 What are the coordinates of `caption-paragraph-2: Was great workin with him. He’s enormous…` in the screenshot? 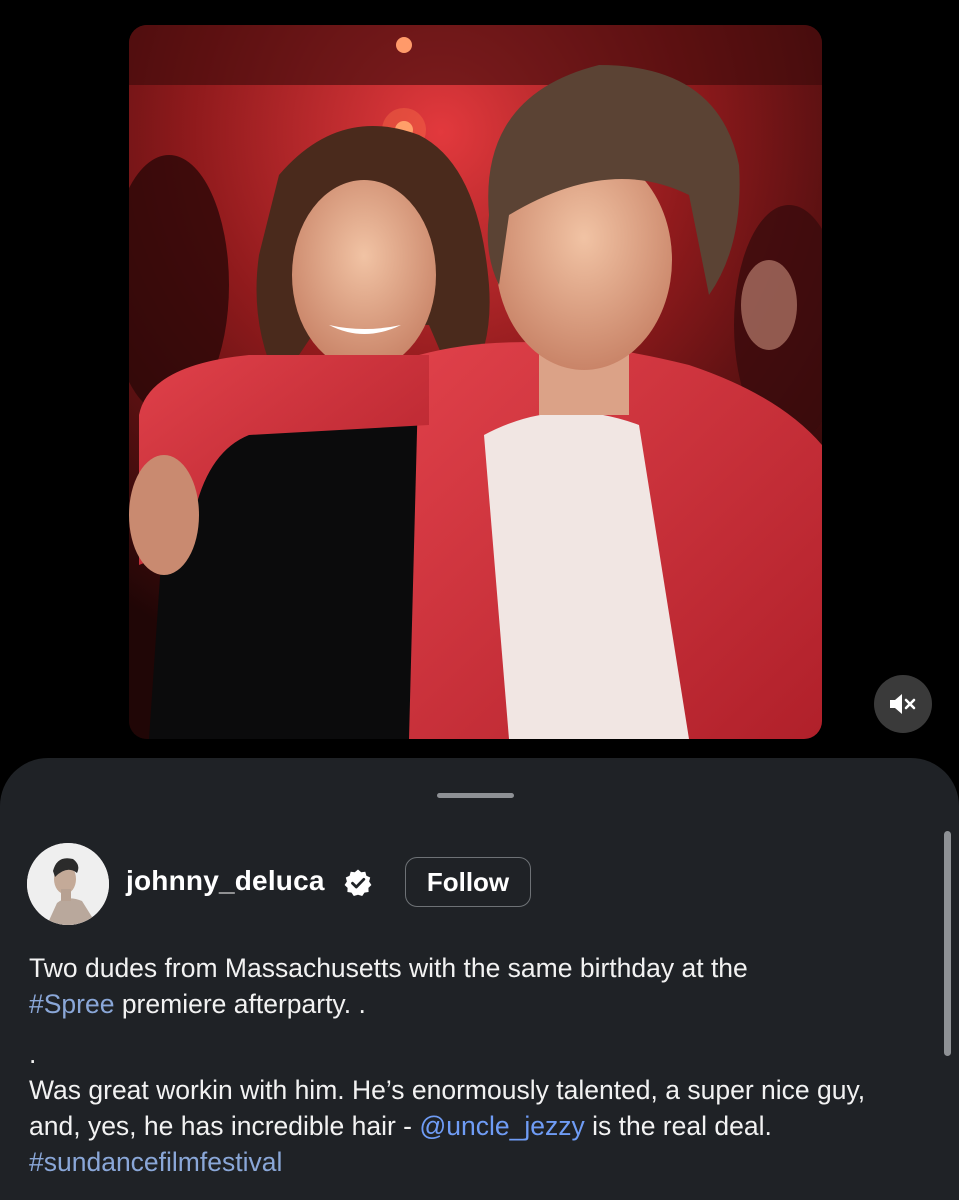 It's located at (469, 1126).